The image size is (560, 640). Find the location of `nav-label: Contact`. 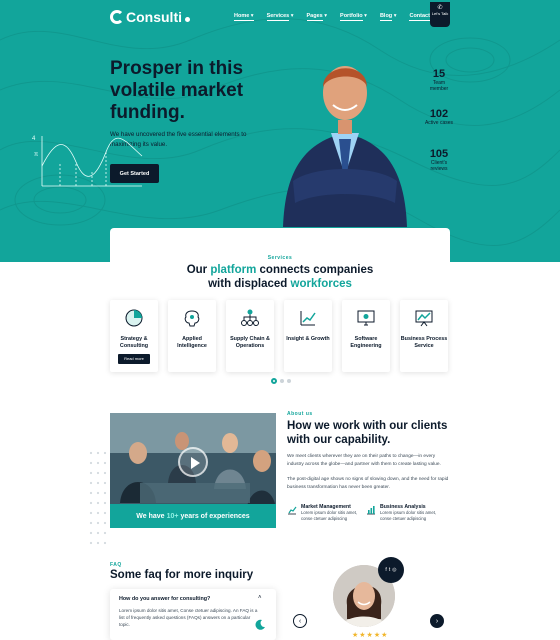

nav-label: Contact is located at coordinates (419, 17).